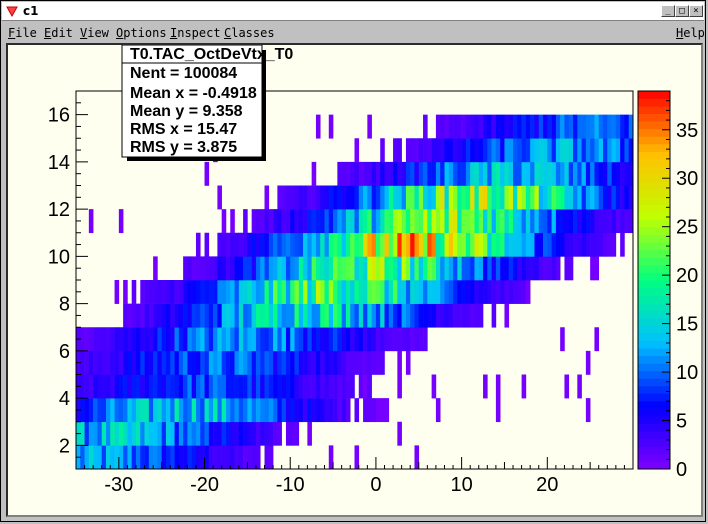  I want to click on menu-options: Options, so click(141, 33).